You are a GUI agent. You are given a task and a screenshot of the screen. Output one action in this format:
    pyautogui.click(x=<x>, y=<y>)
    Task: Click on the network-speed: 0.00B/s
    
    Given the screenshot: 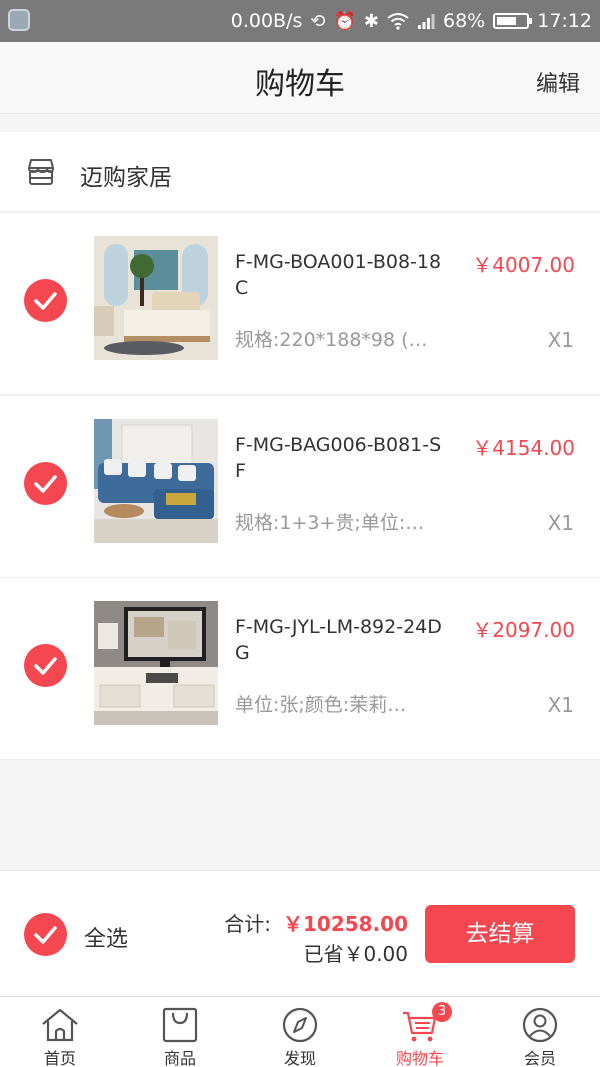 What is the action you would take?
    pyautogui.click(x=266, y=21)
    